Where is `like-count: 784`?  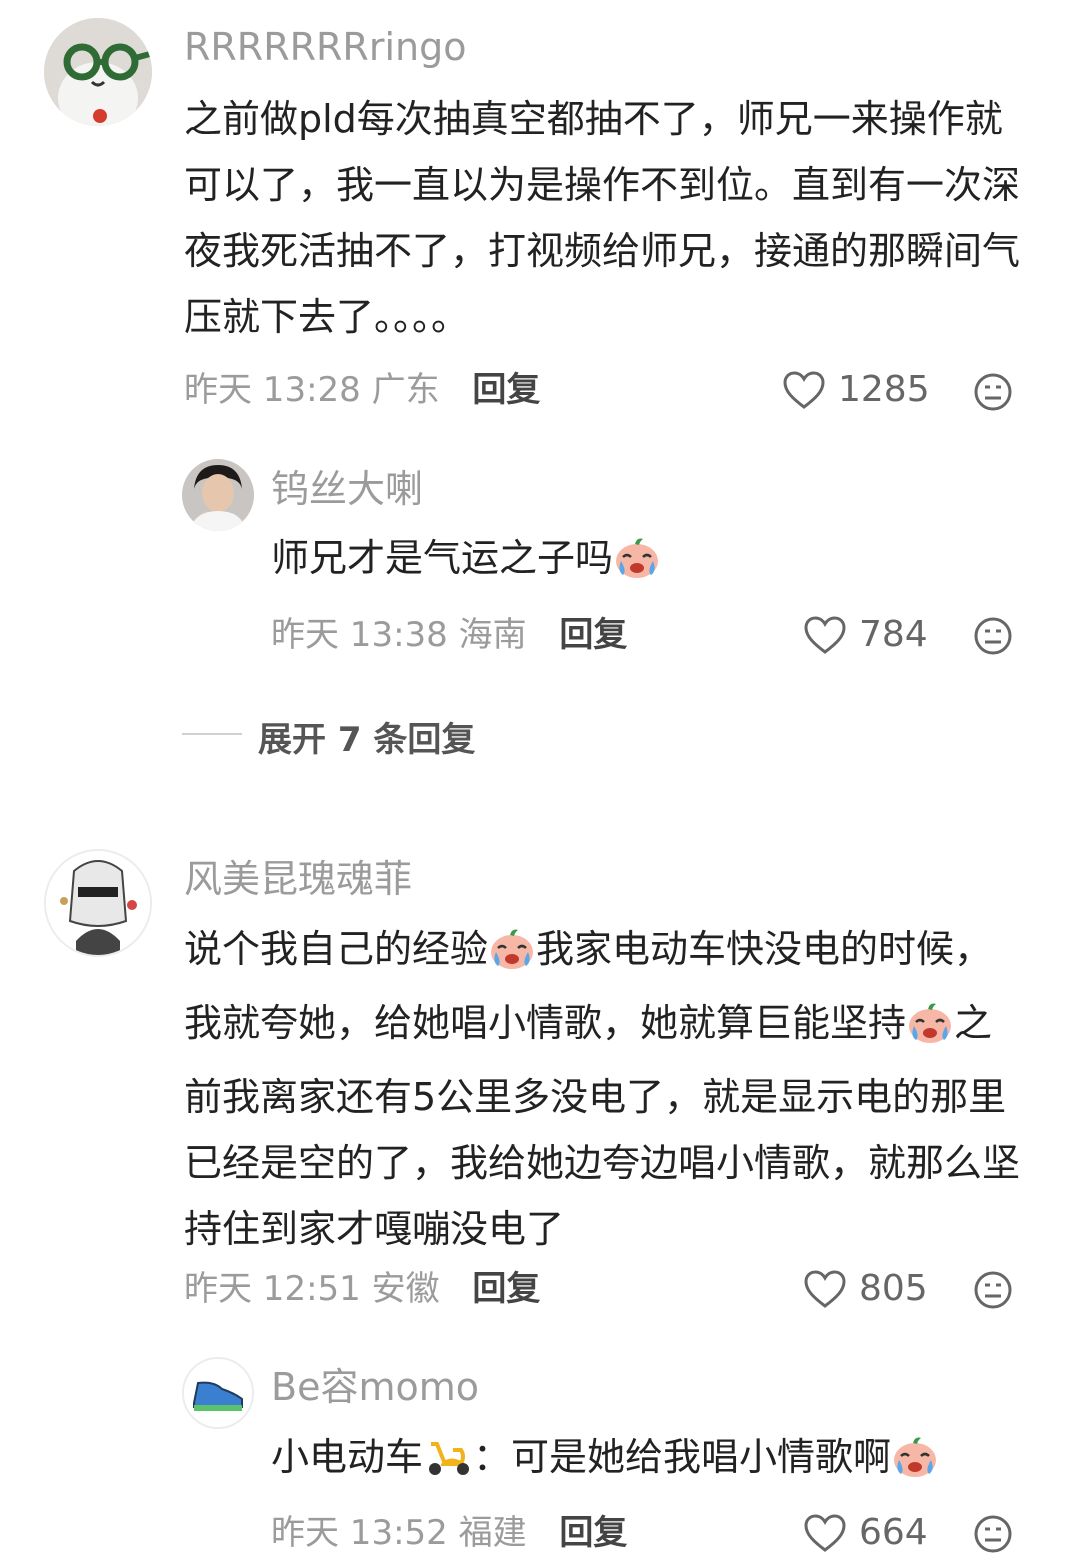
like-count: 784 is located at coordinates (893, 634).